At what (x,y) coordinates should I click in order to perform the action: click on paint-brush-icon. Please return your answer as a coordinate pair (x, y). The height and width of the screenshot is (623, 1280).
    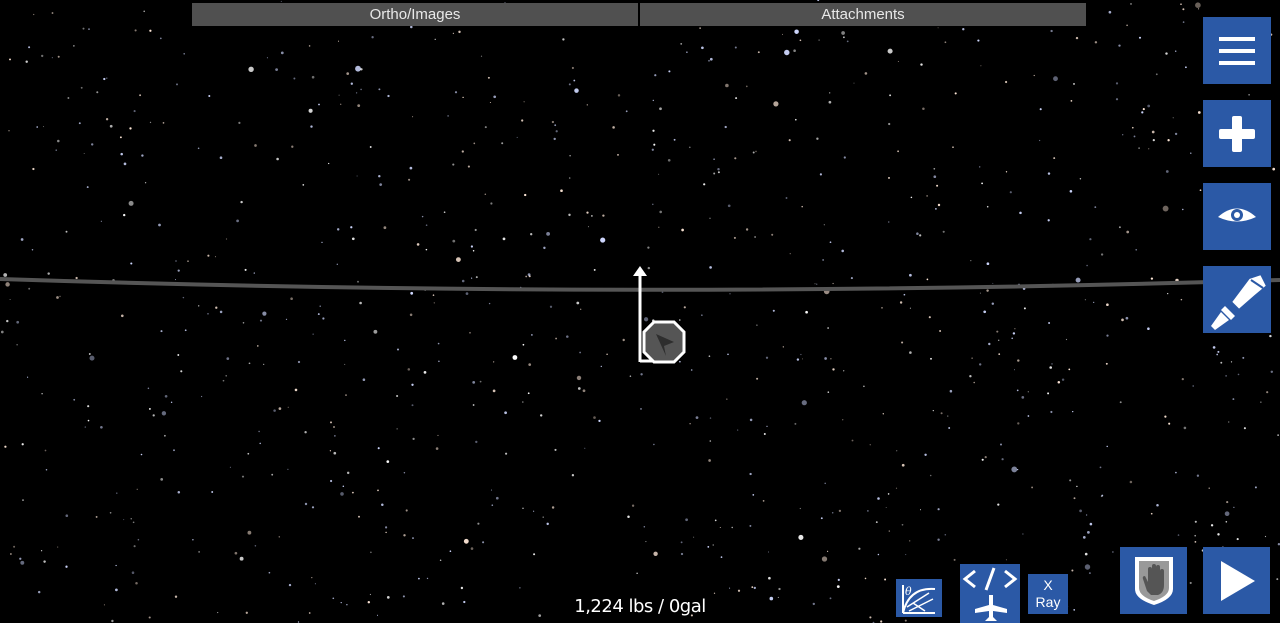
    Looking at the image, I should click on (1240, 301).